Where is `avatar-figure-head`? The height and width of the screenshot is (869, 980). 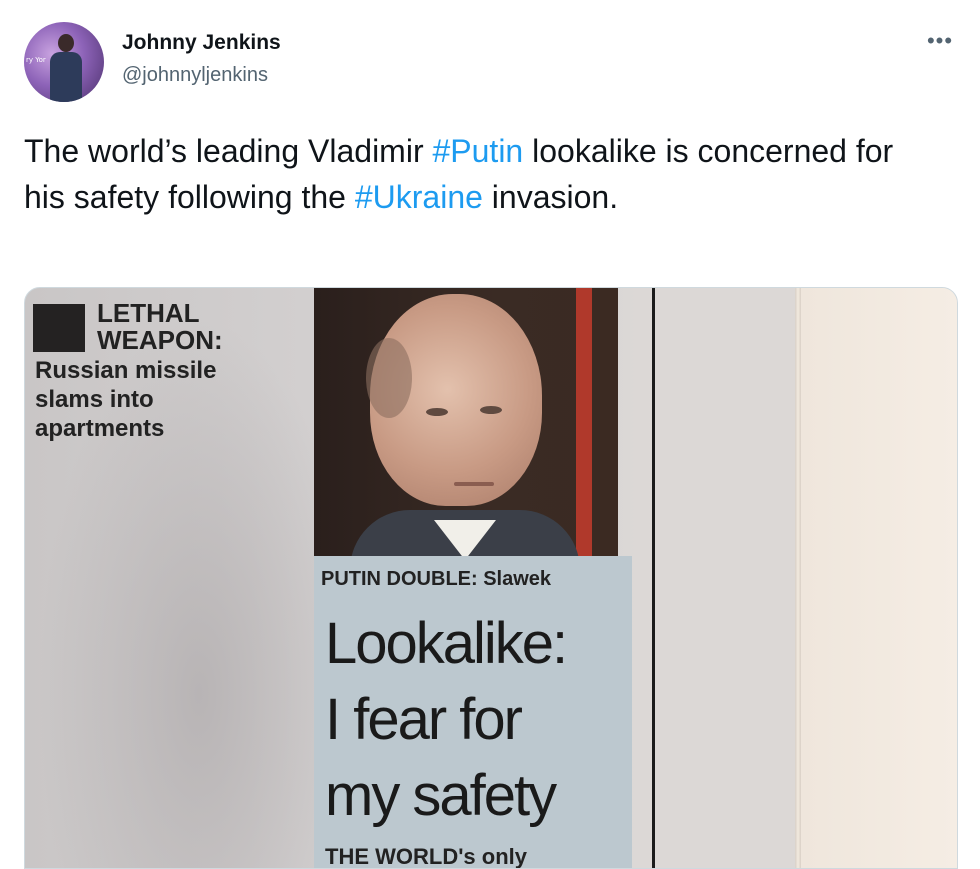
avatar-figure-head is located at coordinates (66, 43).